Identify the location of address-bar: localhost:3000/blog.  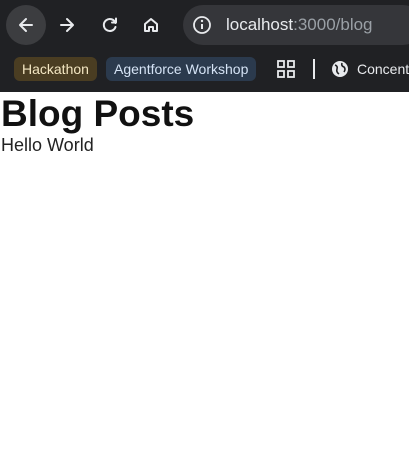
(296, 25).